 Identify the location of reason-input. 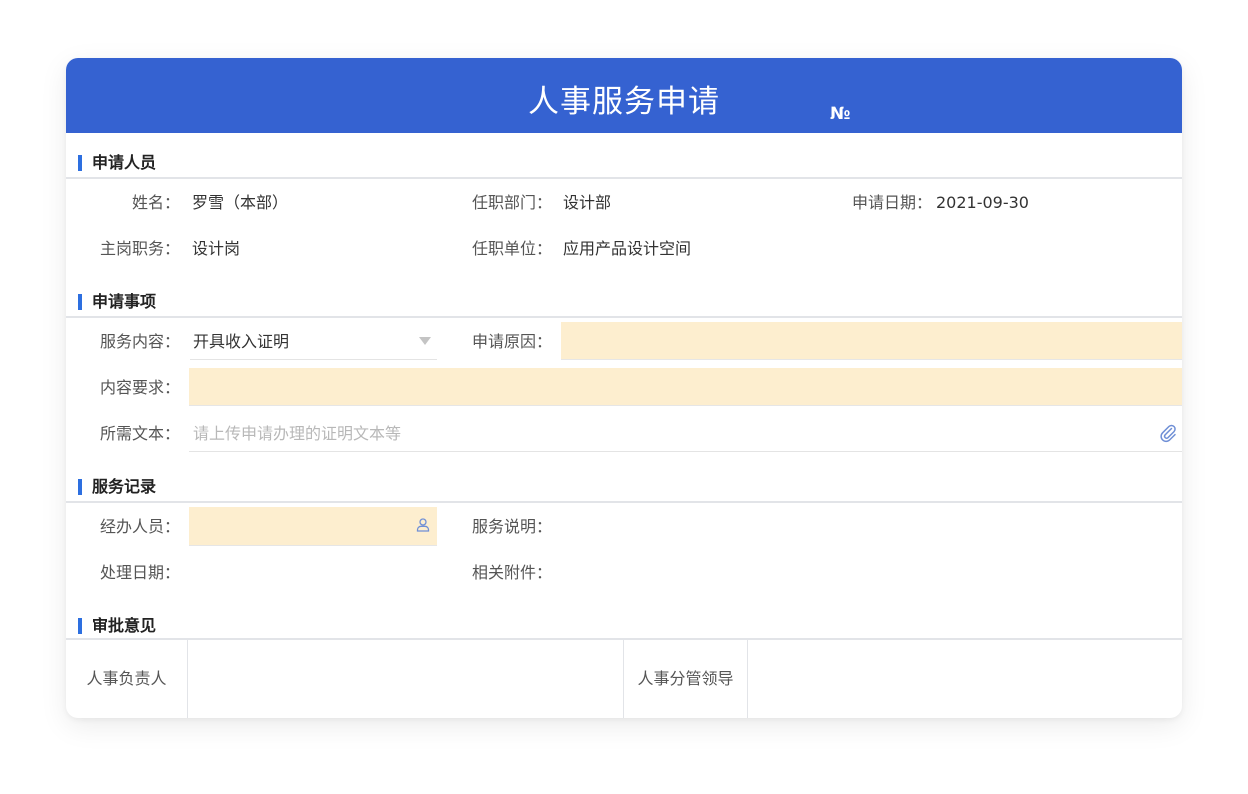
(871, 341).